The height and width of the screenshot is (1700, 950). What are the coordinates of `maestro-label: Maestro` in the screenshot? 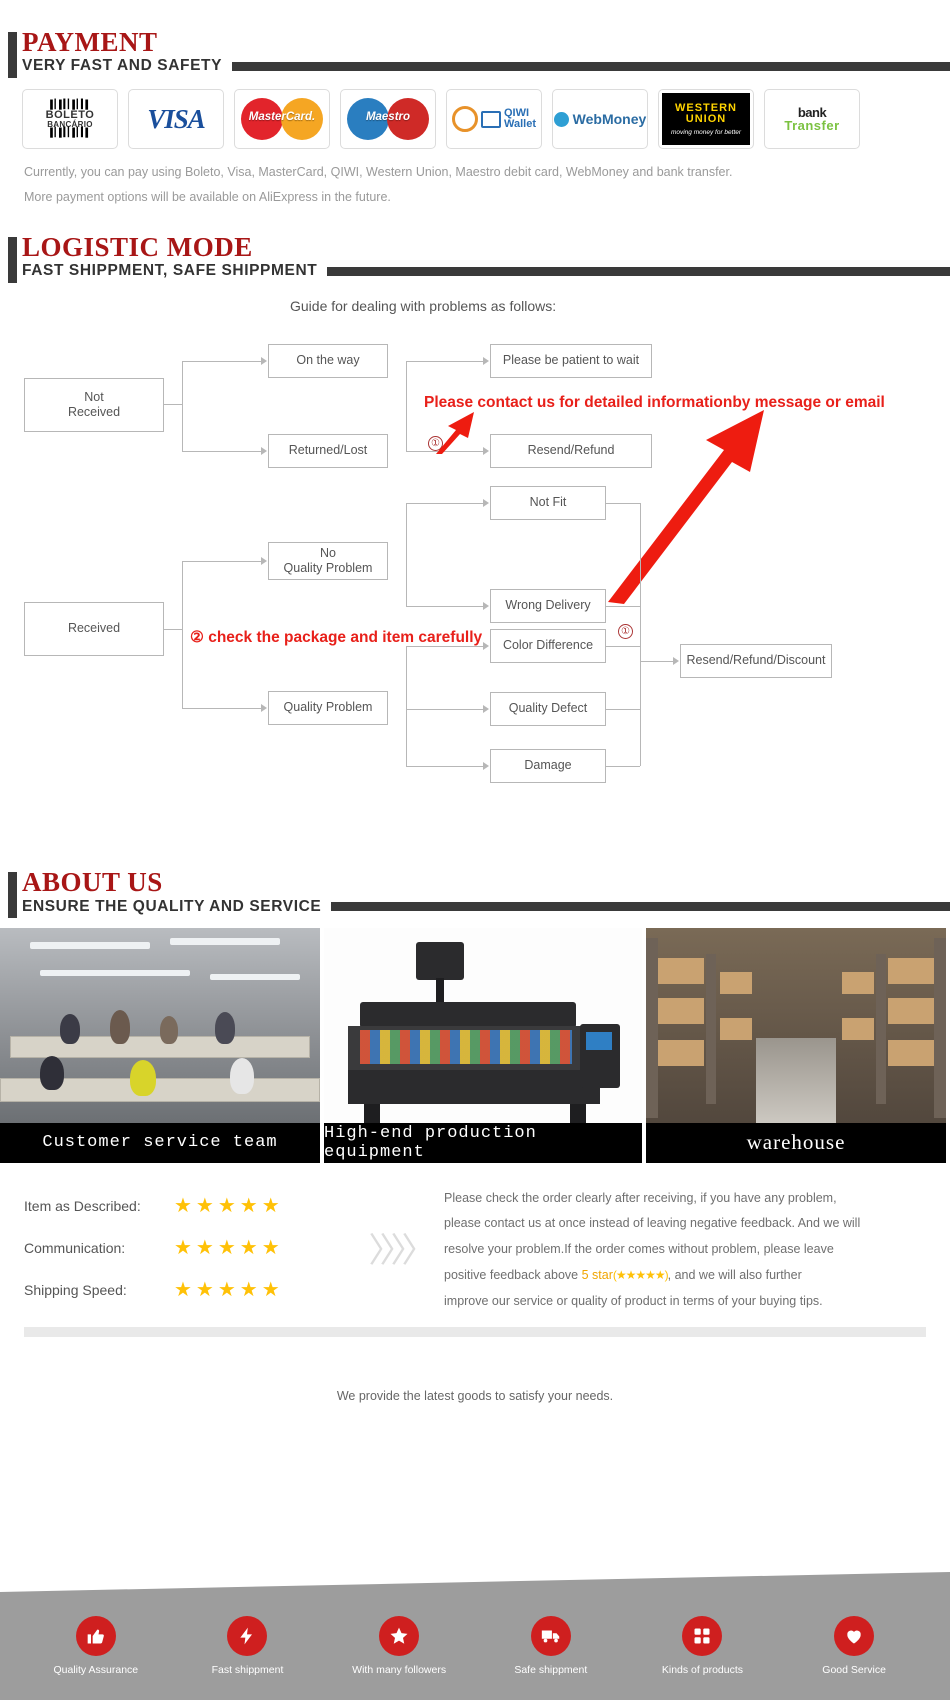 It's located at (388, 117).